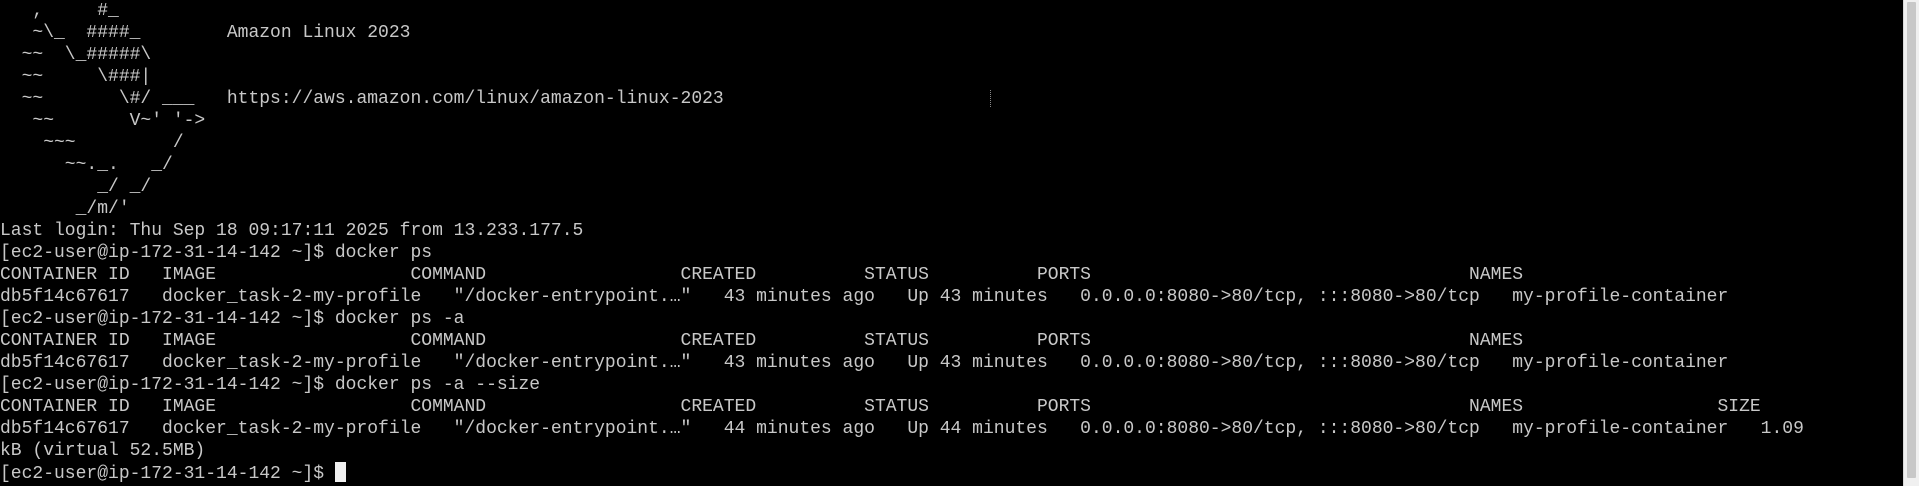 This screenshot has width=1919, height=486. What do you see at coordinates (167, 474) in the screenshot?
I see `prompt-text: [ec2-user@ip-172-31-14-142 ~]$` at bounding box center [167, 474].